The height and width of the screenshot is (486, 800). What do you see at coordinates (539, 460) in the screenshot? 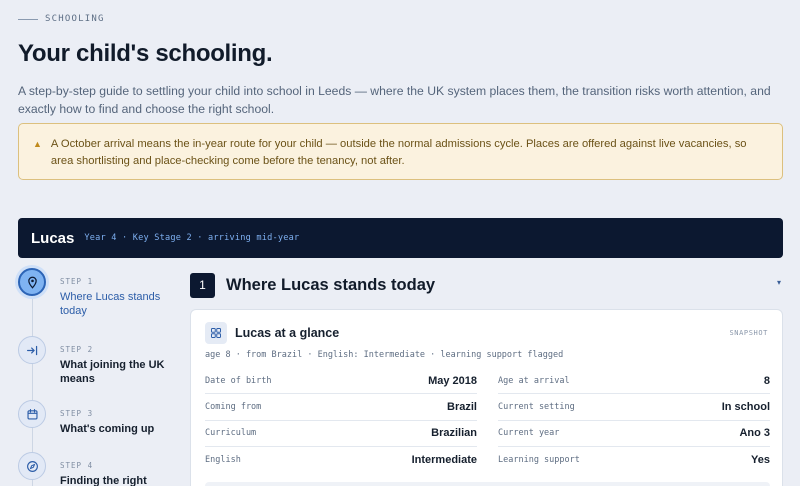
I see `fact-key: Learning support` at bounding box center [539, 460].